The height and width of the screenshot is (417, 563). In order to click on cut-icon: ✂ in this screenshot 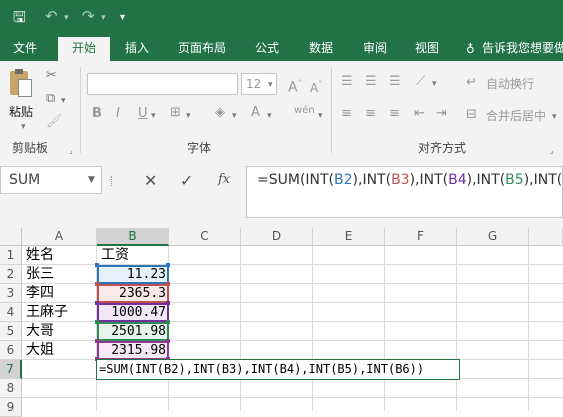, I will do `click(51, 76)`.